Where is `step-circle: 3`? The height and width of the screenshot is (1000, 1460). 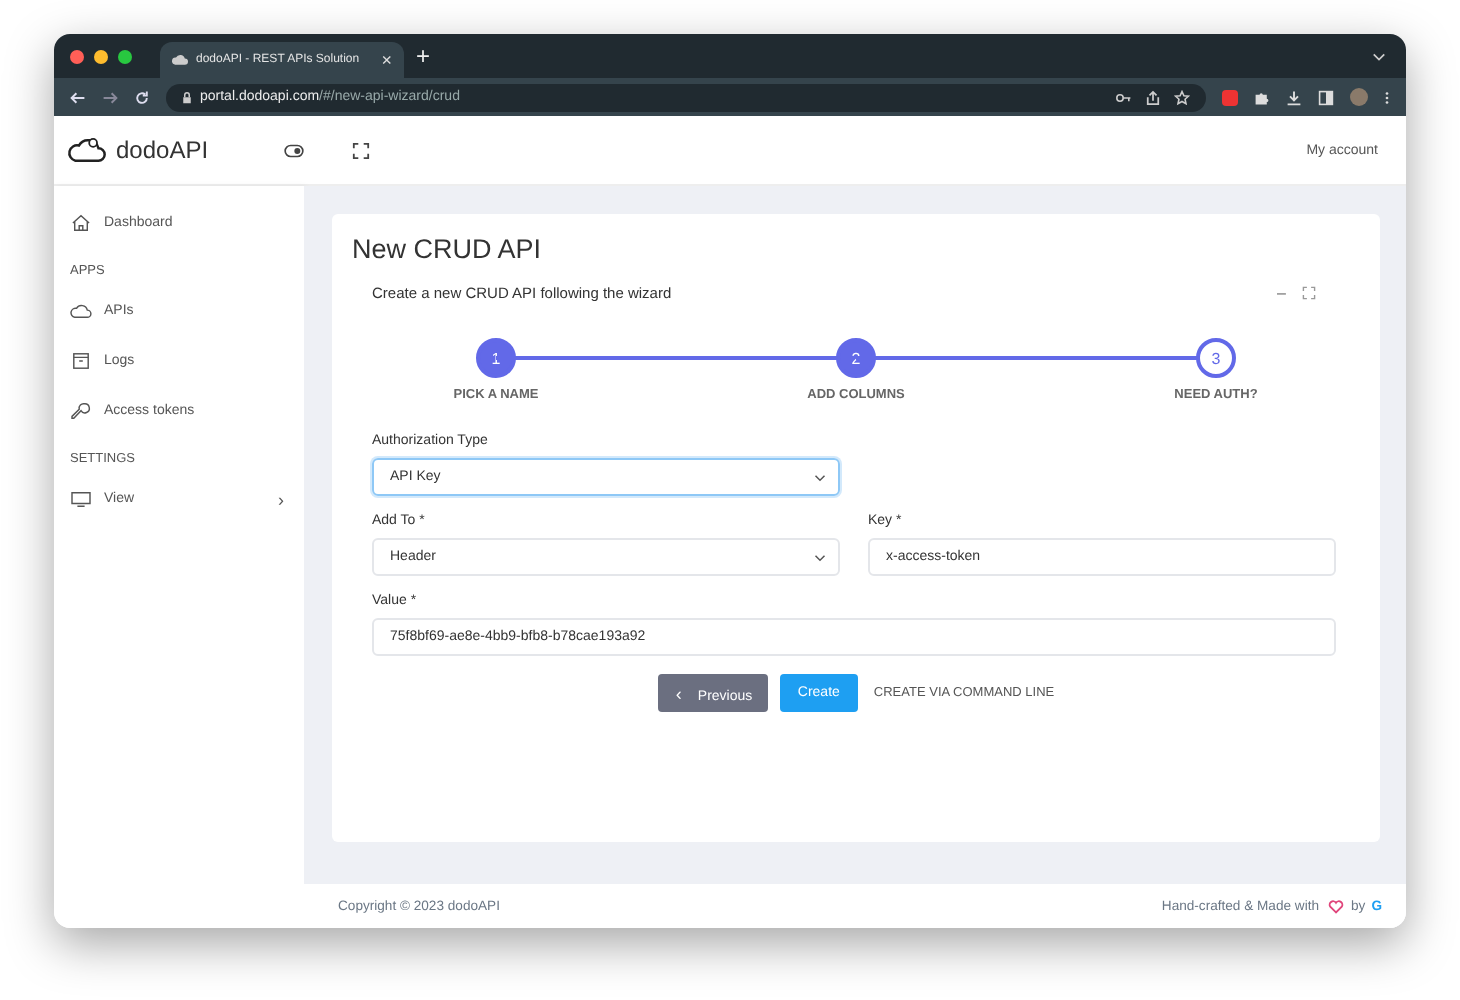 step-circle: 3 is located at coordinates (1216, 358).